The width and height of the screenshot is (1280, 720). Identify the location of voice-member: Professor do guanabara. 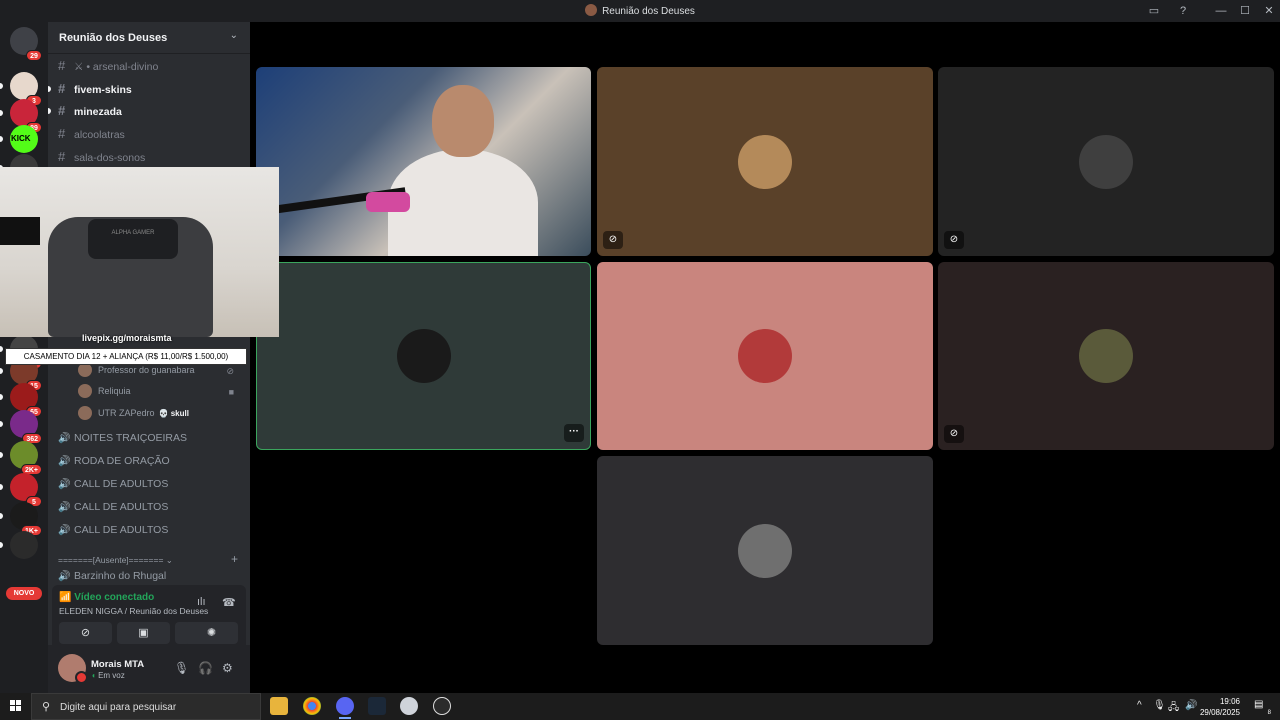
(136, 371).